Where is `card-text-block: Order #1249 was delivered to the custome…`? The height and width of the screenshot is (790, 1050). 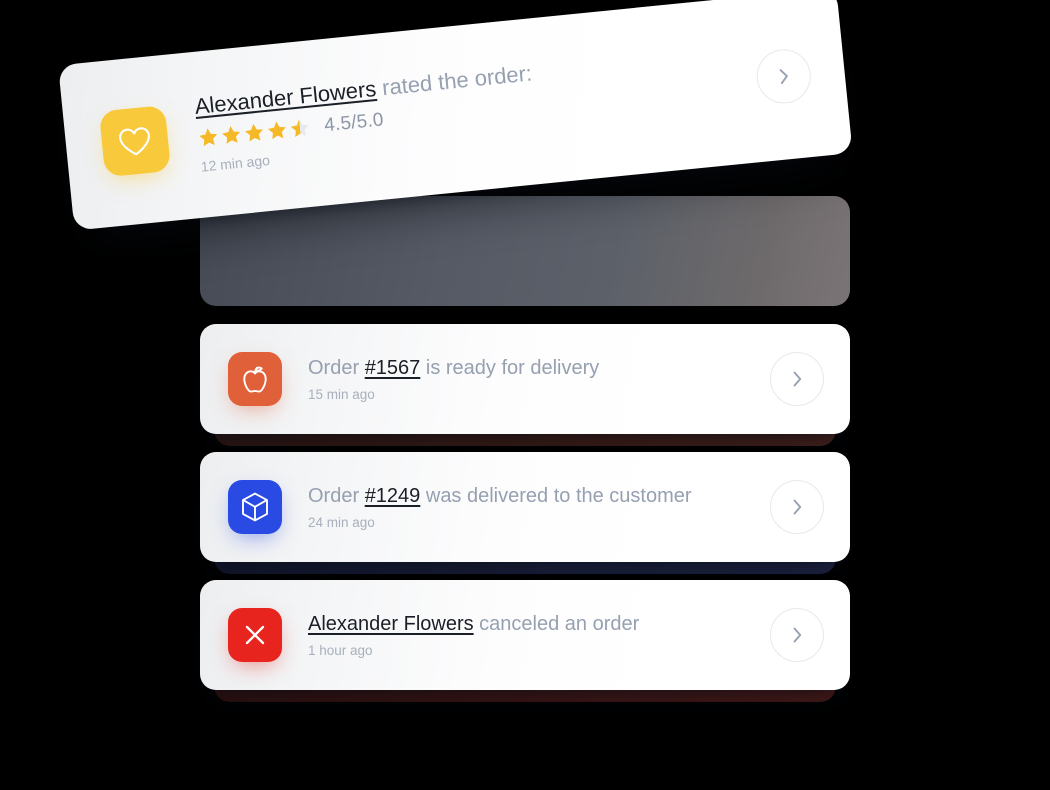
card-text-block: Order #1249 was delivered to the custome… is located at coordinates (539, 507).